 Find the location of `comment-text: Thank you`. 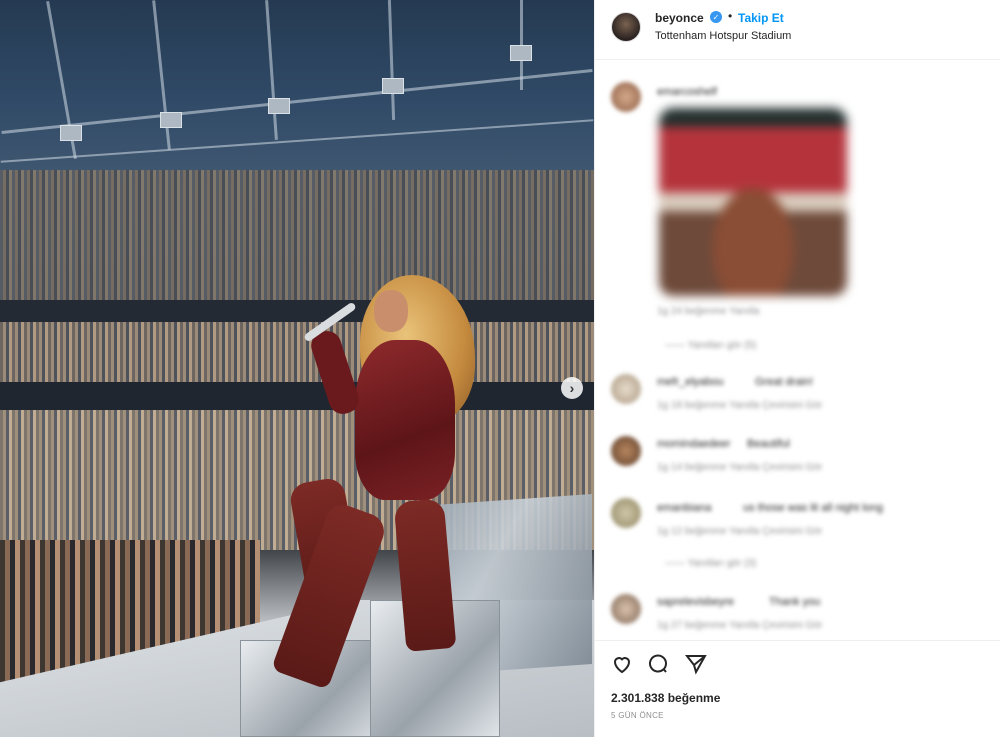

comment-text: Thank you is located at coordinates (795, 602).